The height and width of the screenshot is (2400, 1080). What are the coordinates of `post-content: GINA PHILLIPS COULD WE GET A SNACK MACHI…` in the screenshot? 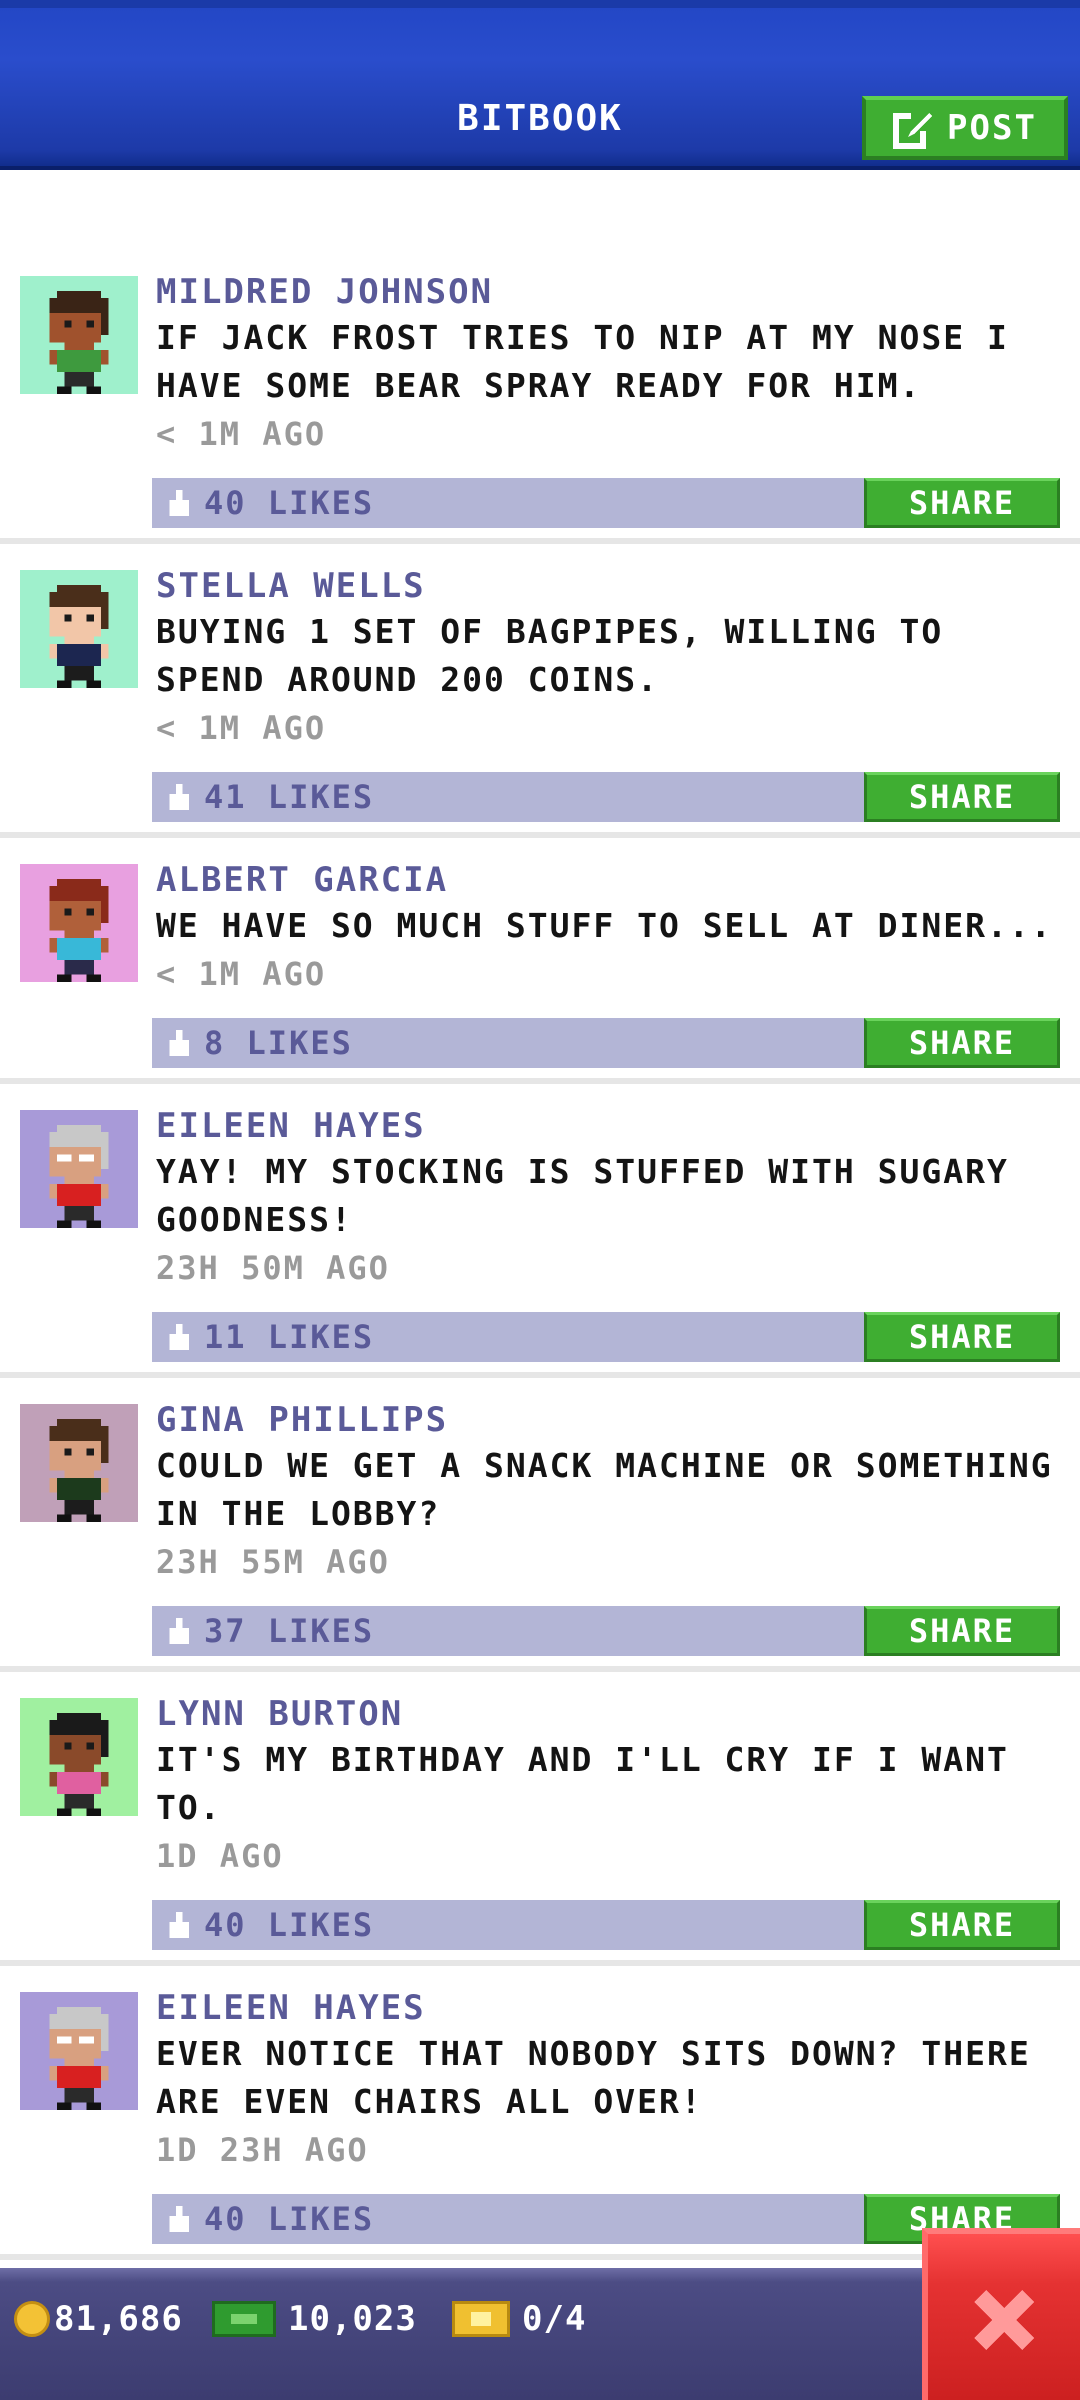 It's located at (611, 1492).